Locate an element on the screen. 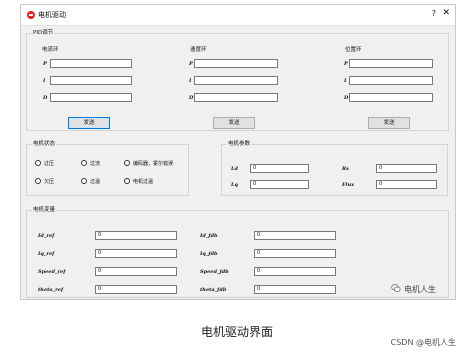 The image size is (474, 353). ld-input: 0 is located at coordinates (279, 168).